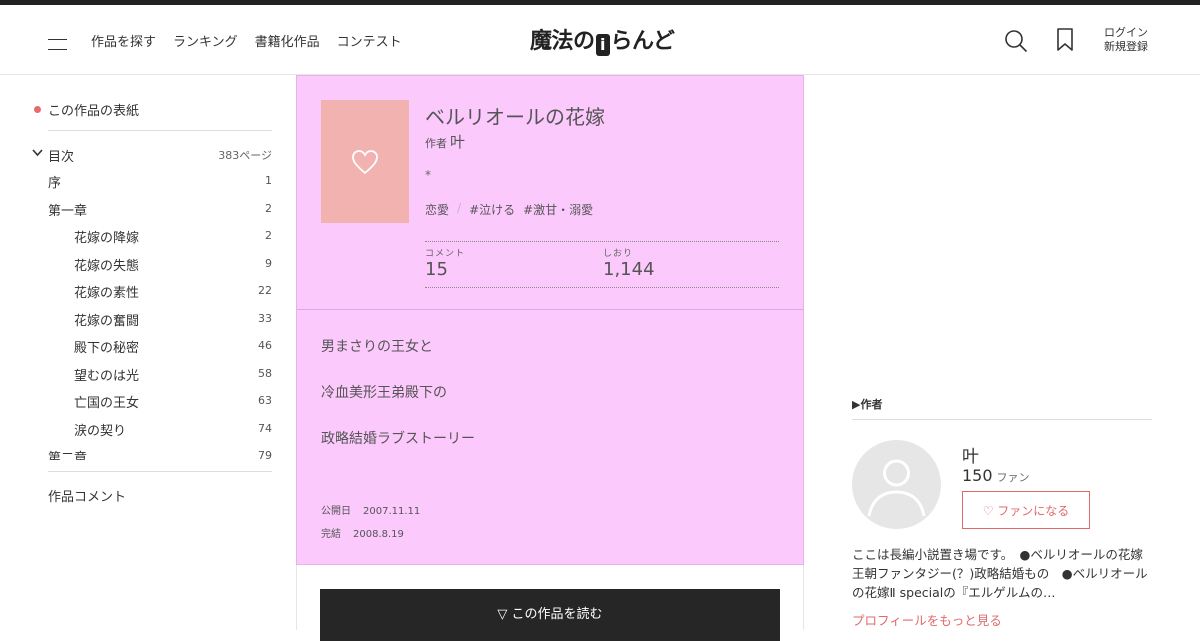  Describe the element at coordinates (629, 269) in the screenshot. I see `bookmark-stat-value: 1,144` at that location.